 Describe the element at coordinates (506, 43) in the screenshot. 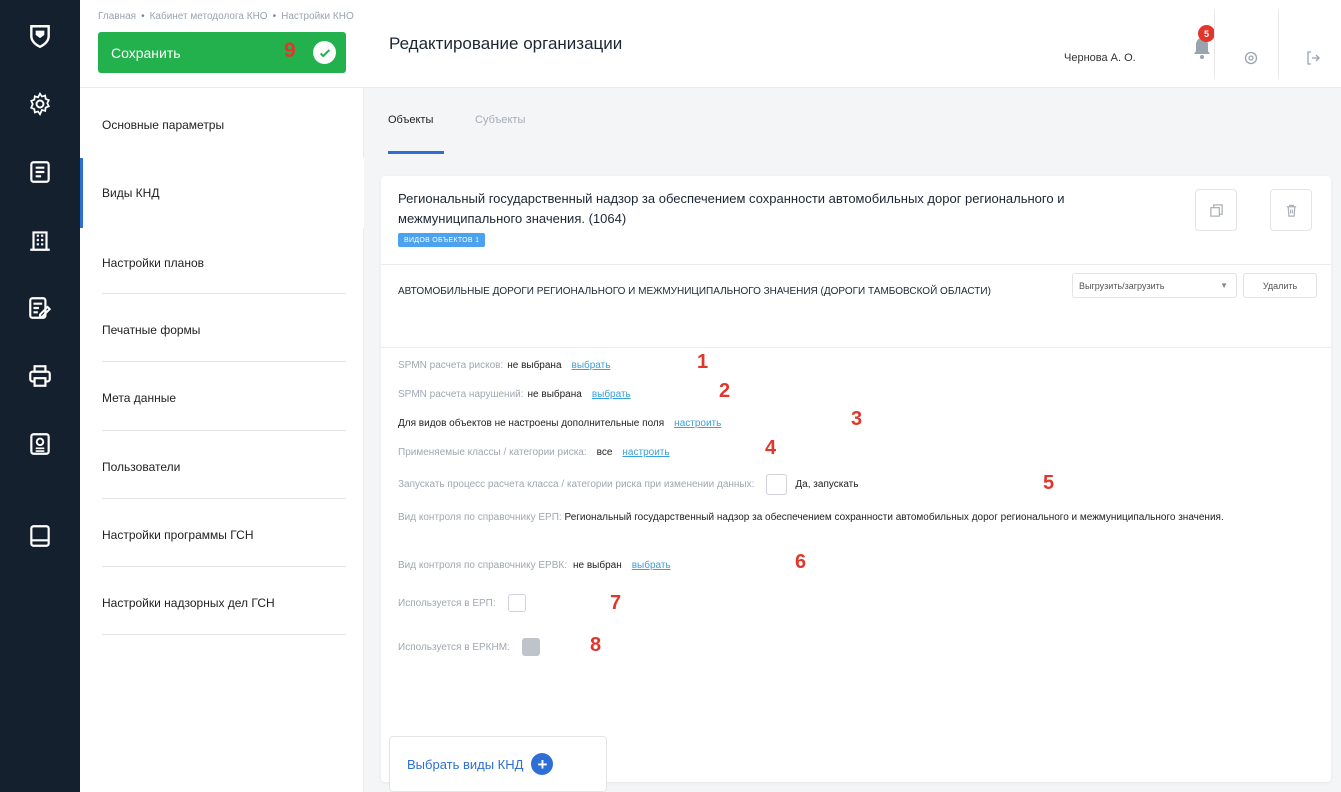

I see `page-title: Редактирование организации` at that location.